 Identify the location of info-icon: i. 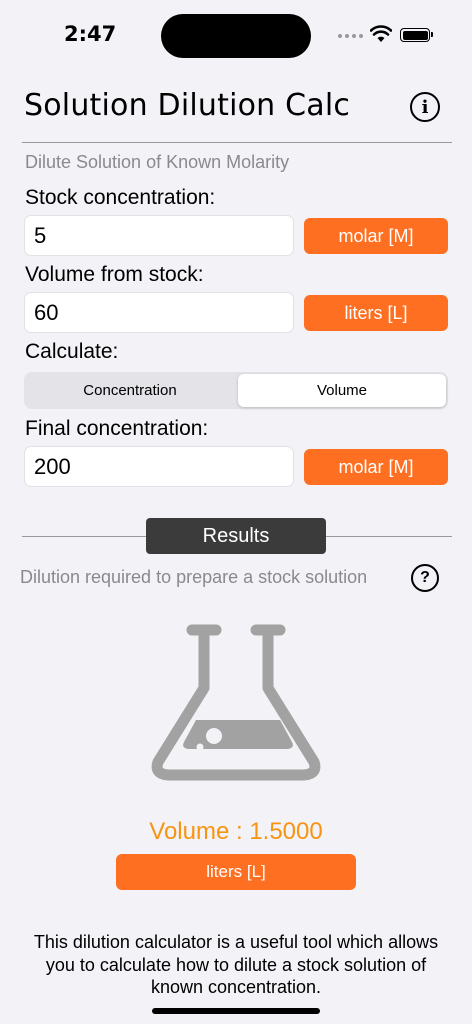
(425, 107).